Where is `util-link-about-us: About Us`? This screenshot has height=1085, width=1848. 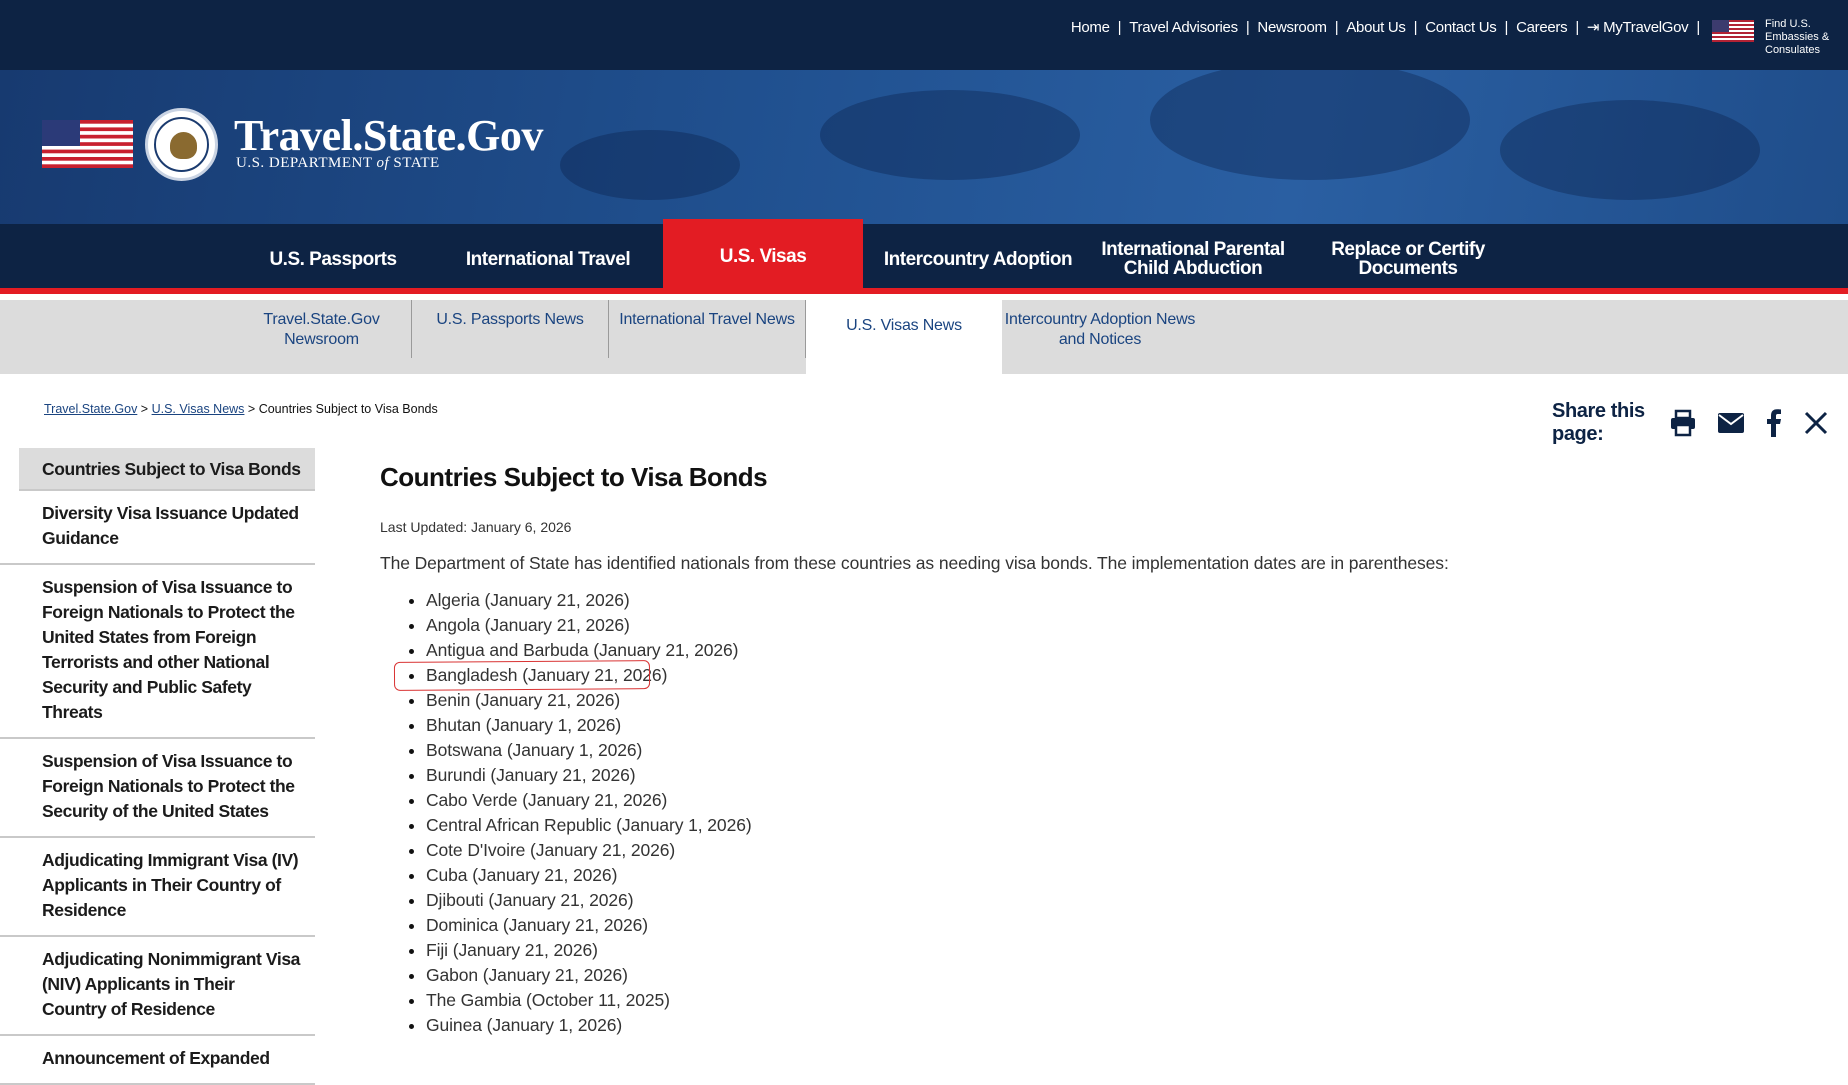
util-link-about-us: About Us is located at coordinates (1376, 27).